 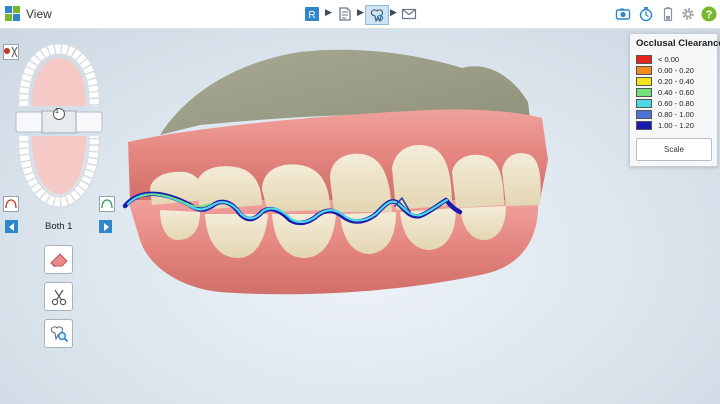 I want to click on timer-button, so click(x=646, y=14).